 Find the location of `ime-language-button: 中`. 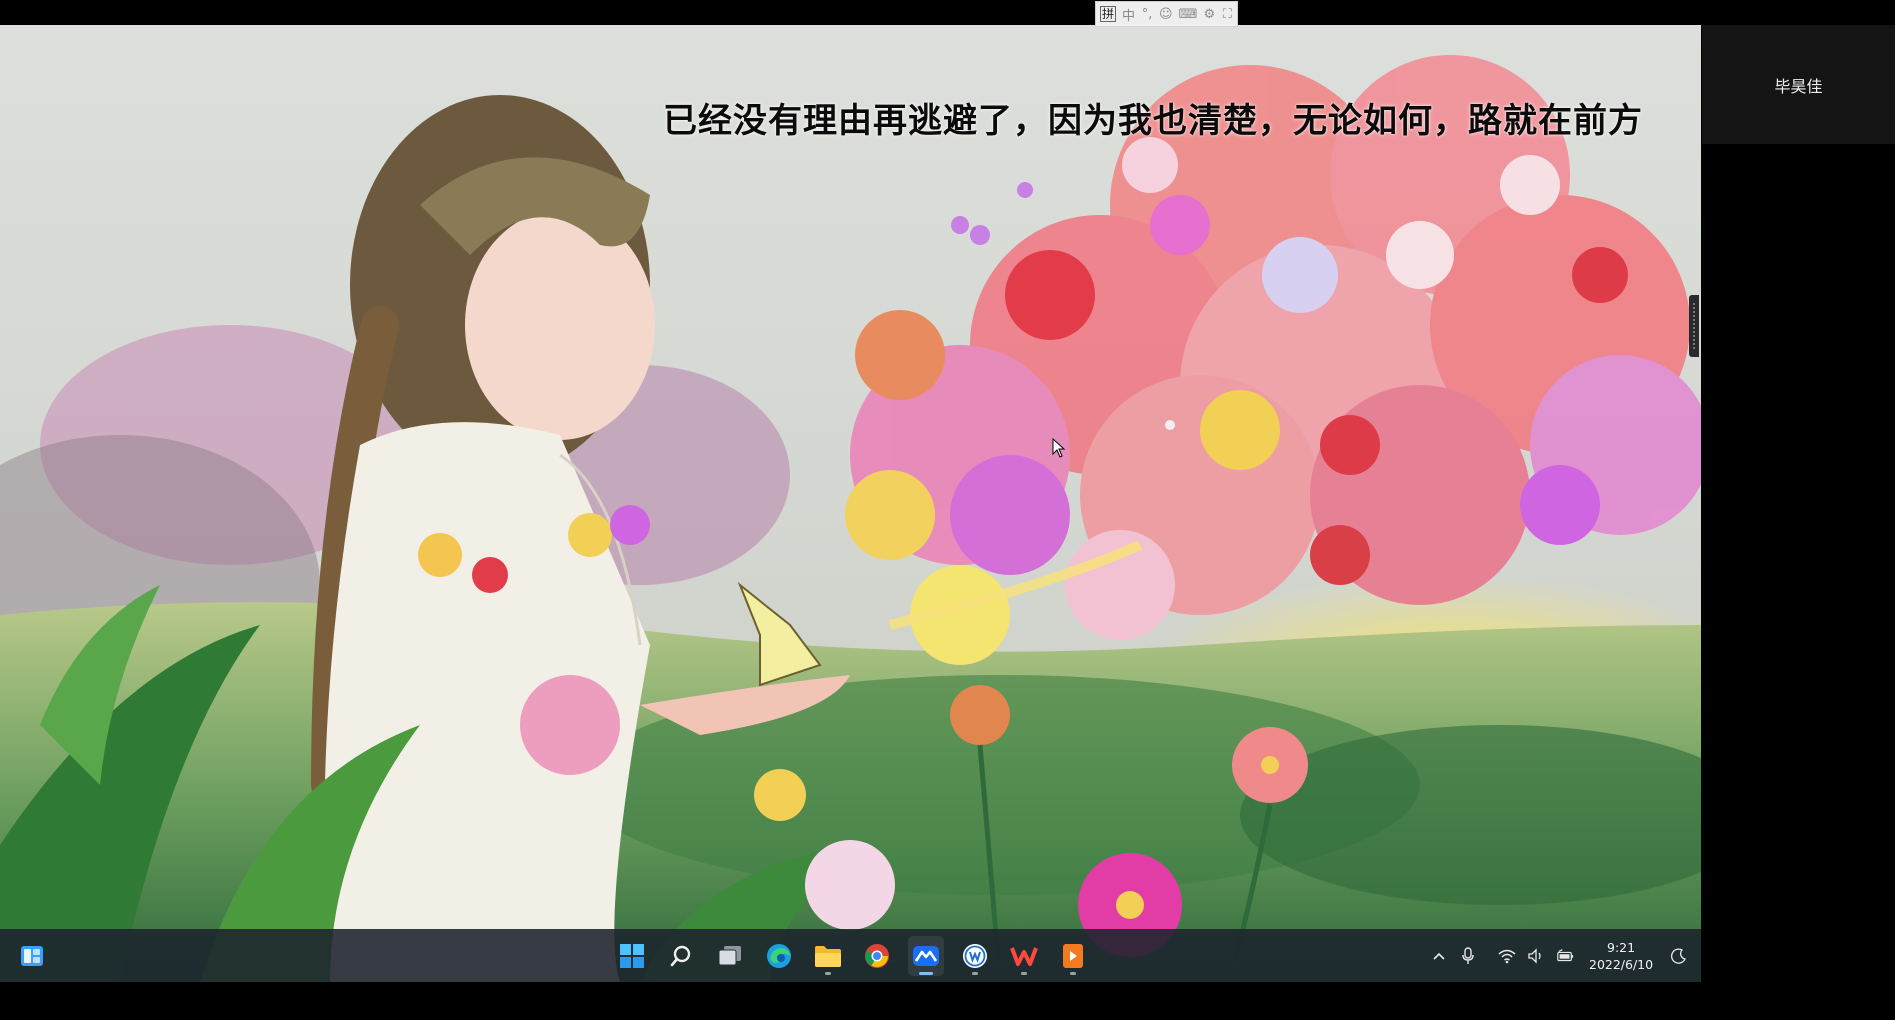

ime-language-button: 中 is located at coordinates (1128, 14).